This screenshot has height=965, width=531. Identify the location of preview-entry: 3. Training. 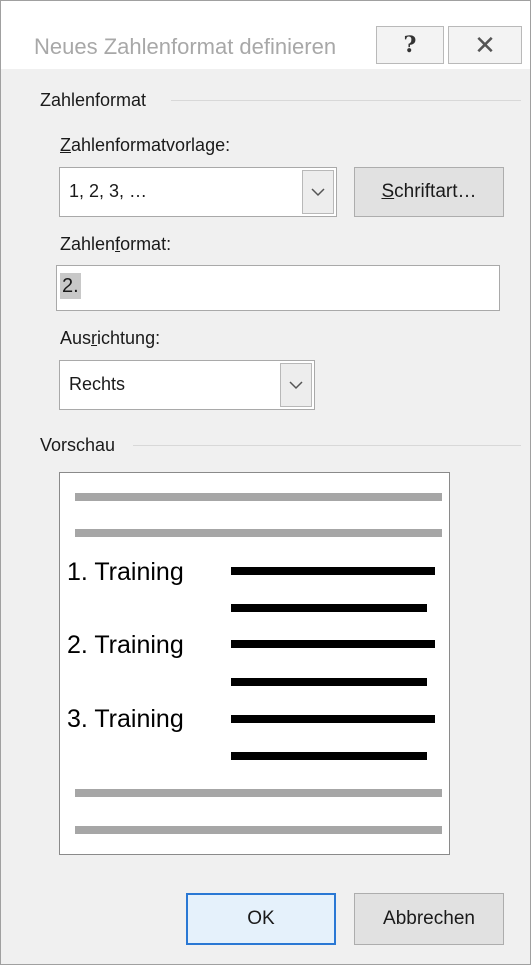
(125, 719).